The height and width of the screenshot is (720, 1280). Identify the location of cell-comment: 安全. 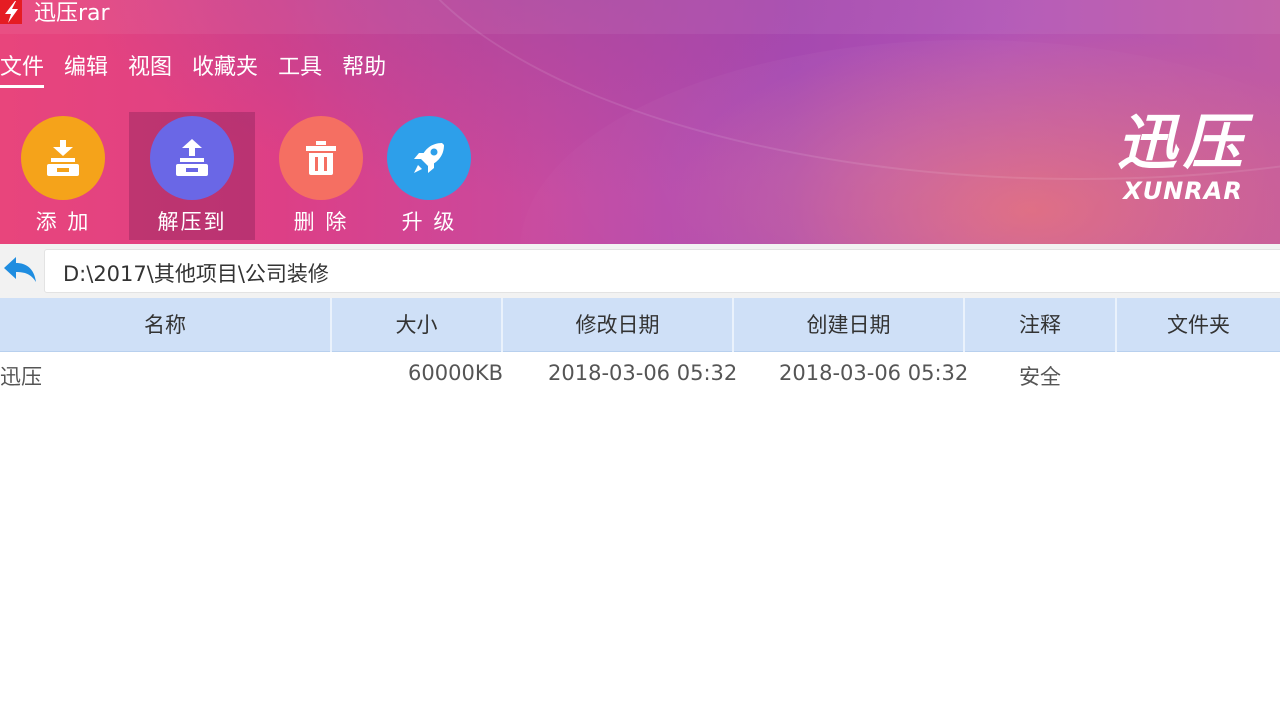
(1040, 377).